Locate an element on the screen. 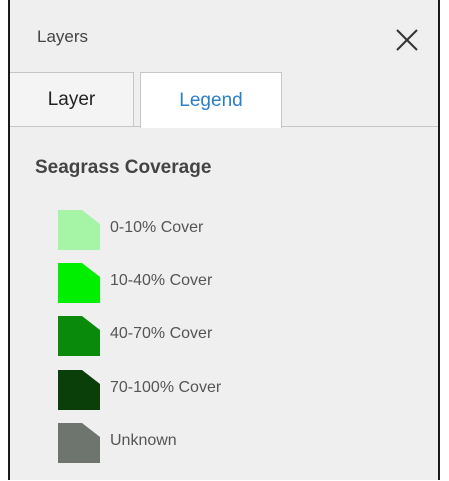  tab-legend-label: Legend is located at coordinates (211, 100).